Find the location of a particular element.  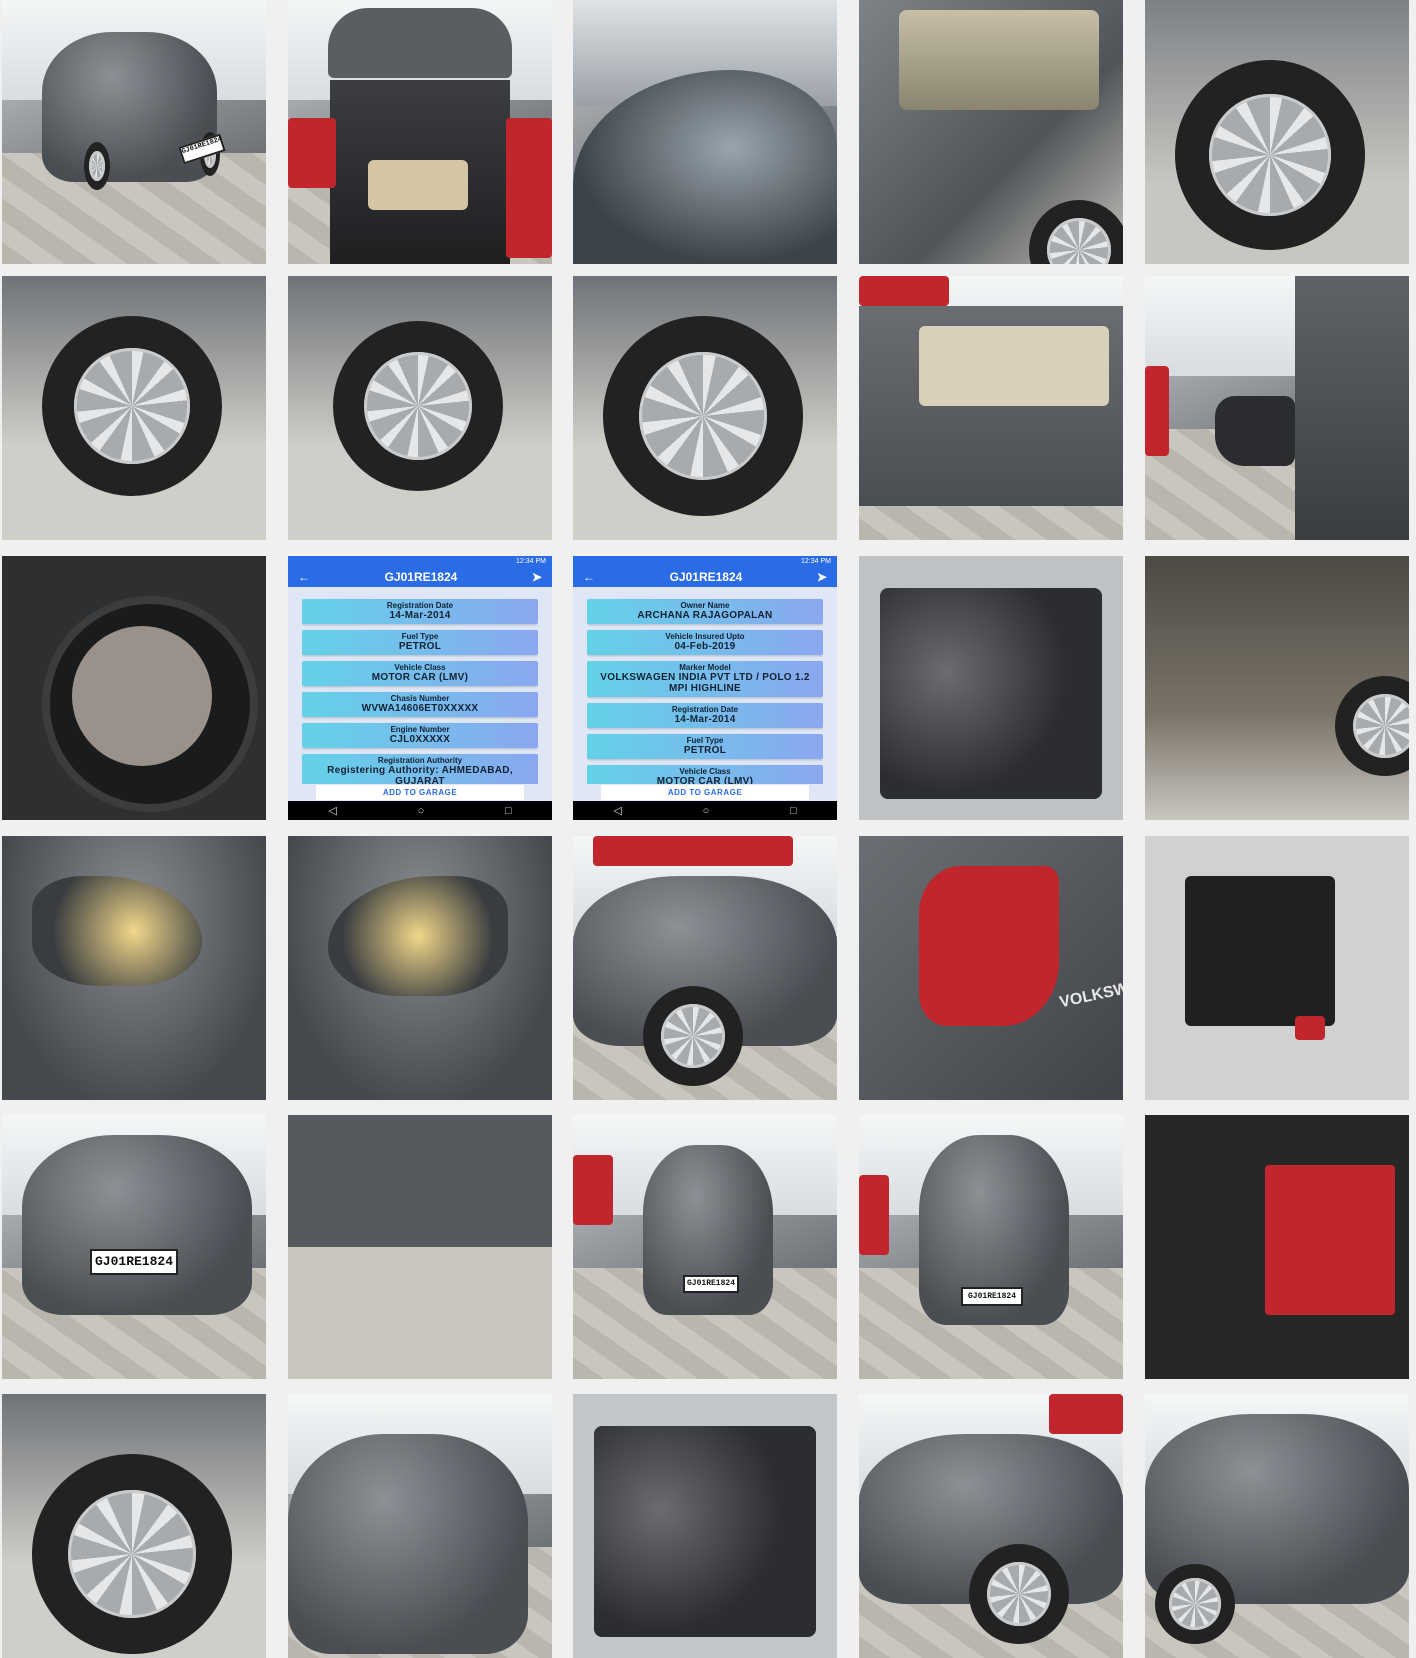

photo-rear-wheel is located at coordinates (1277, 132).